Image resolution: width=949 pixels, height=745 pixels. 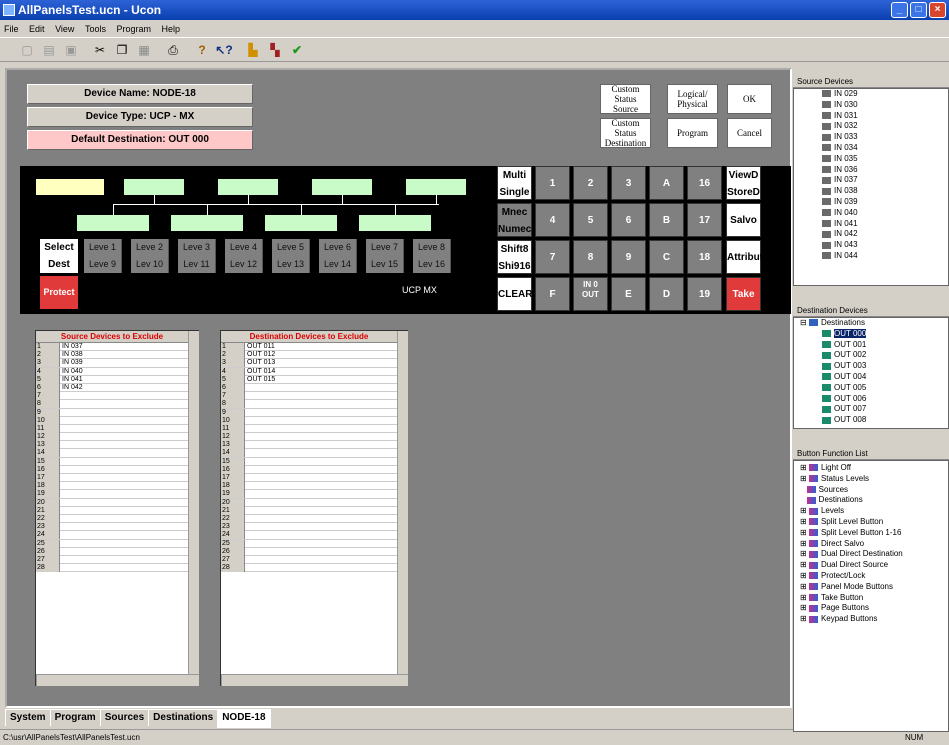 What do you see at coordinates (112, 469) in the screenshot?
I see `table-row: 16` at bounding box center [112, 469].